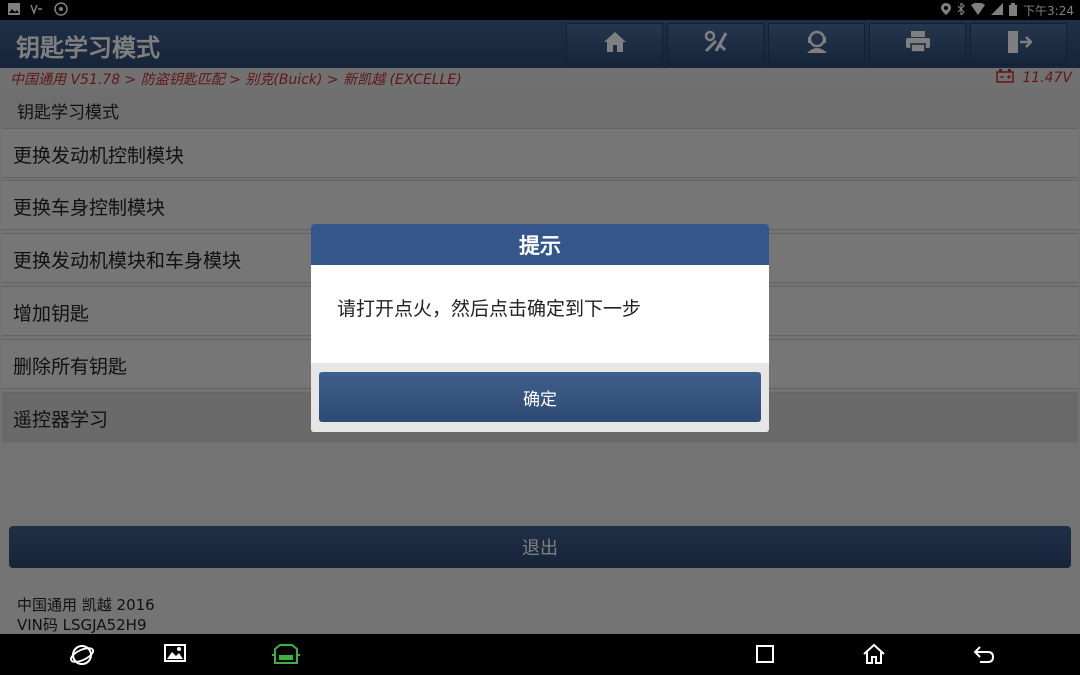 Image resolution: width=1080 pixels, height=675 pixels. I want to click on dialog-title: 提示, so click(540, 244).